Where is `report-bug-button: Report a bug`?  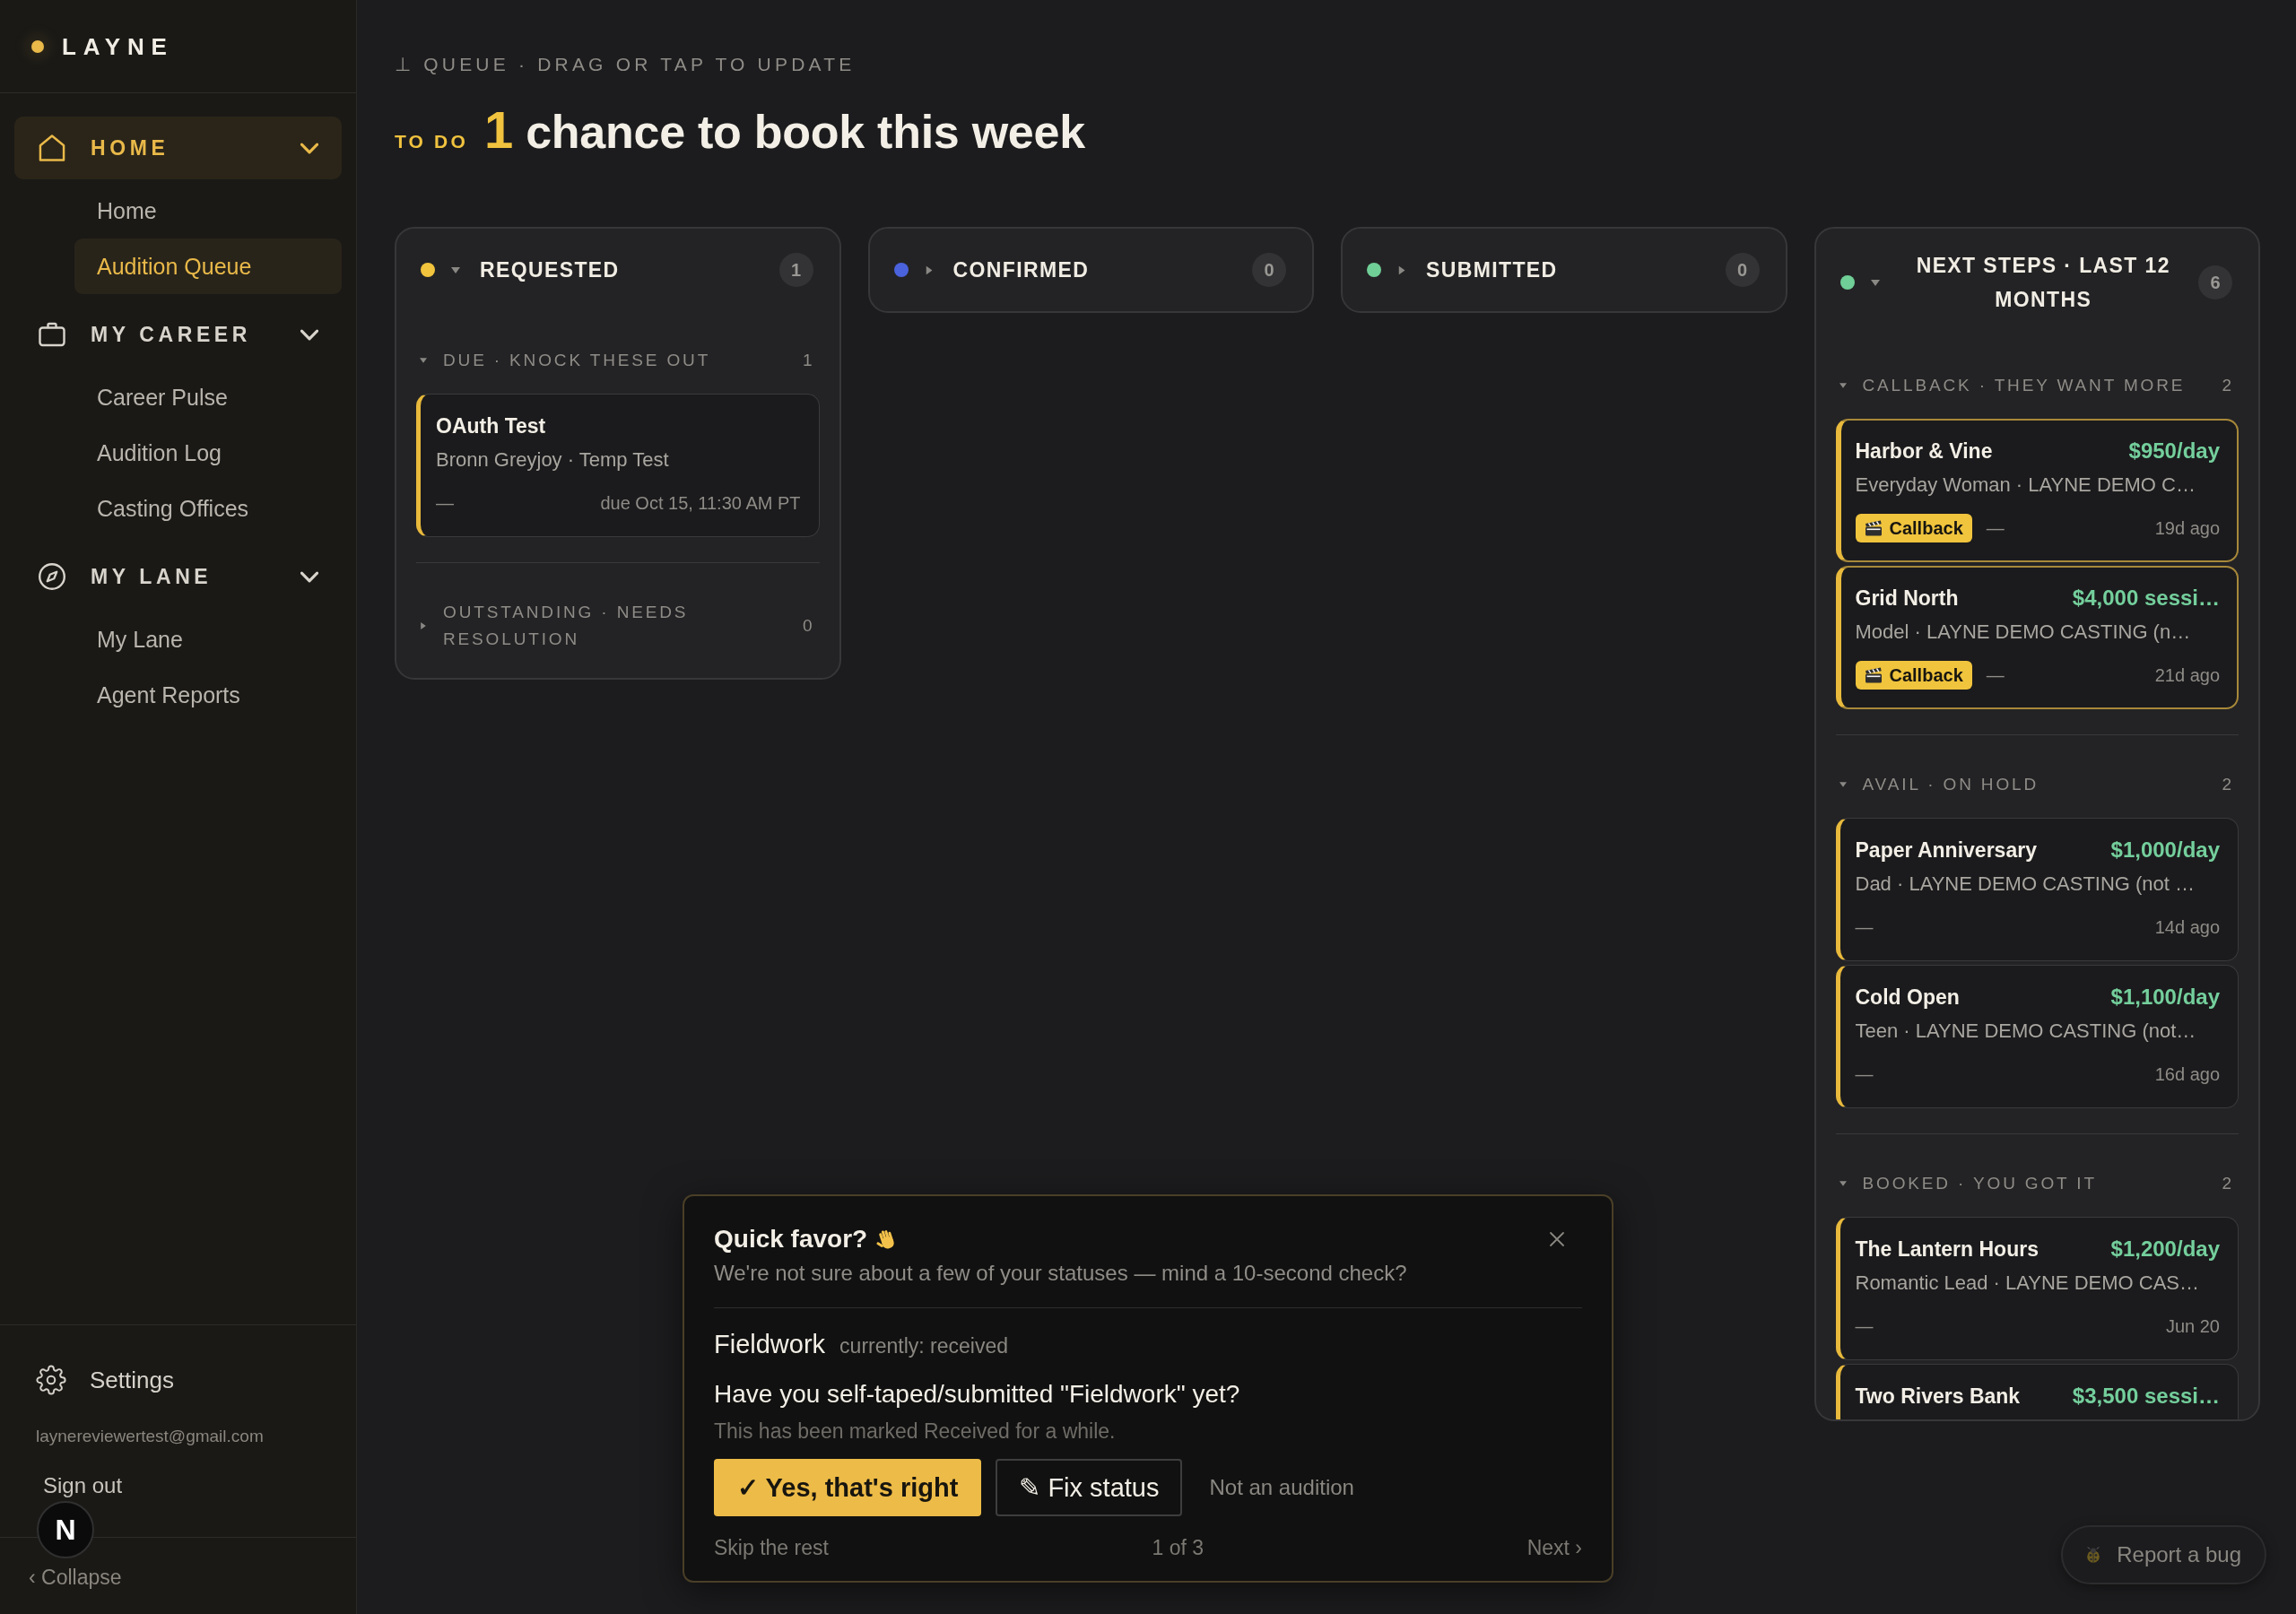
report-bug-button: Report a bug is located at coordinates (2163, 1554).